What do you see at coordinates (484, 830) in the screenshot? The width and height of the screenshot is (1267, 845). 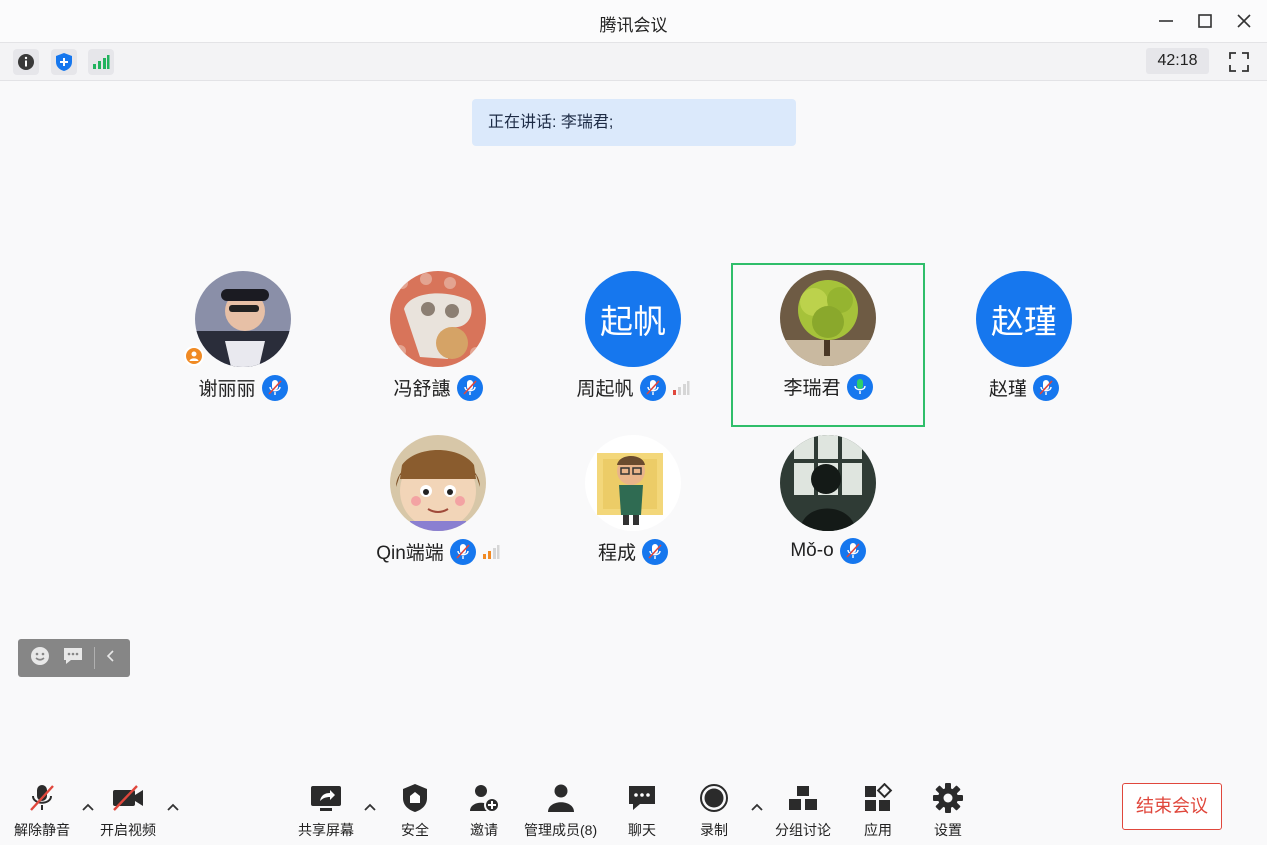 I see `invite-label: 邀请` at bounding box center [484, 830].